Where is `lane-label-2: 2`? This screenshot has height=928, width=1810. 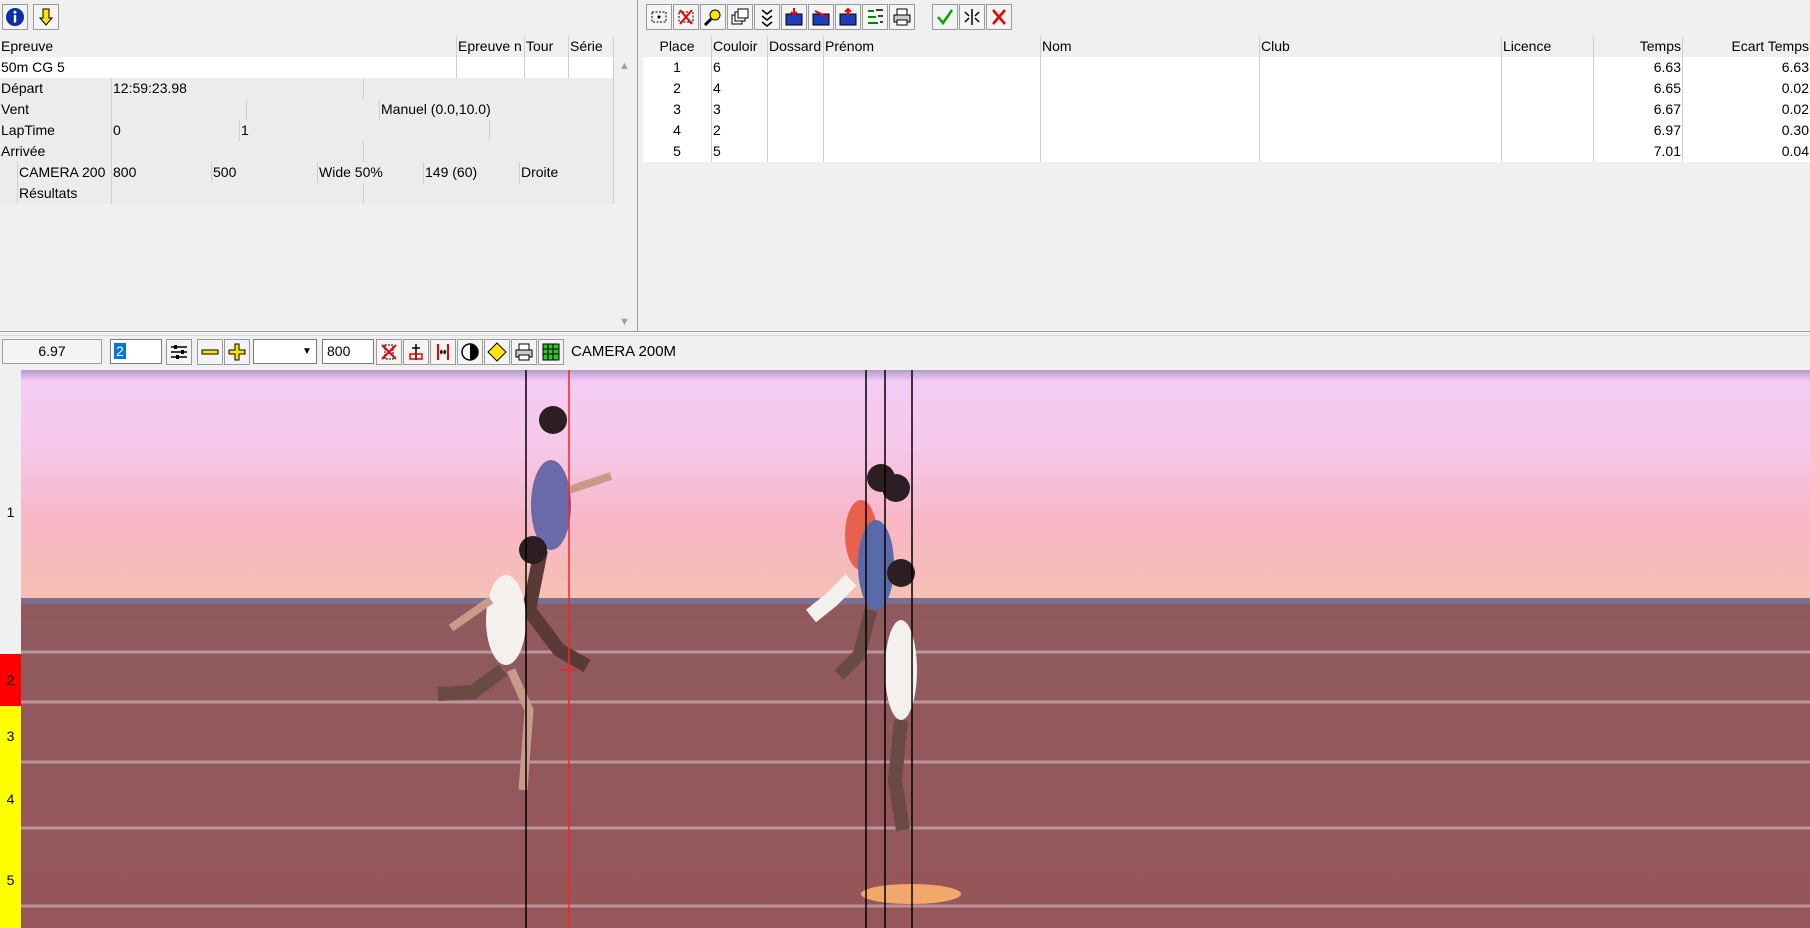 lane-label-2: 2 is located at coordinates (10, 680).